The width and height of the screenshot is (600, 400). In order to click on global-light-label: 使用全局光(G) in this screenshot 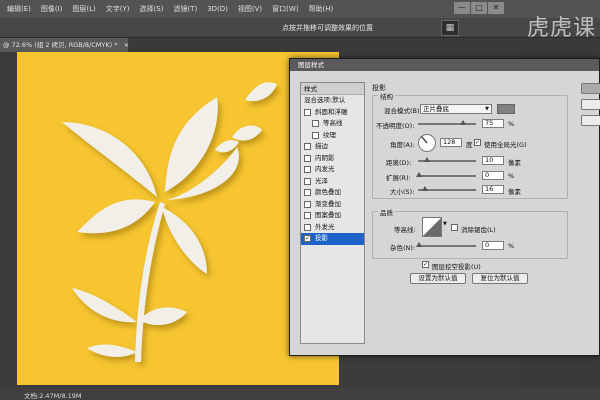, I will do `click(505, 145)`.